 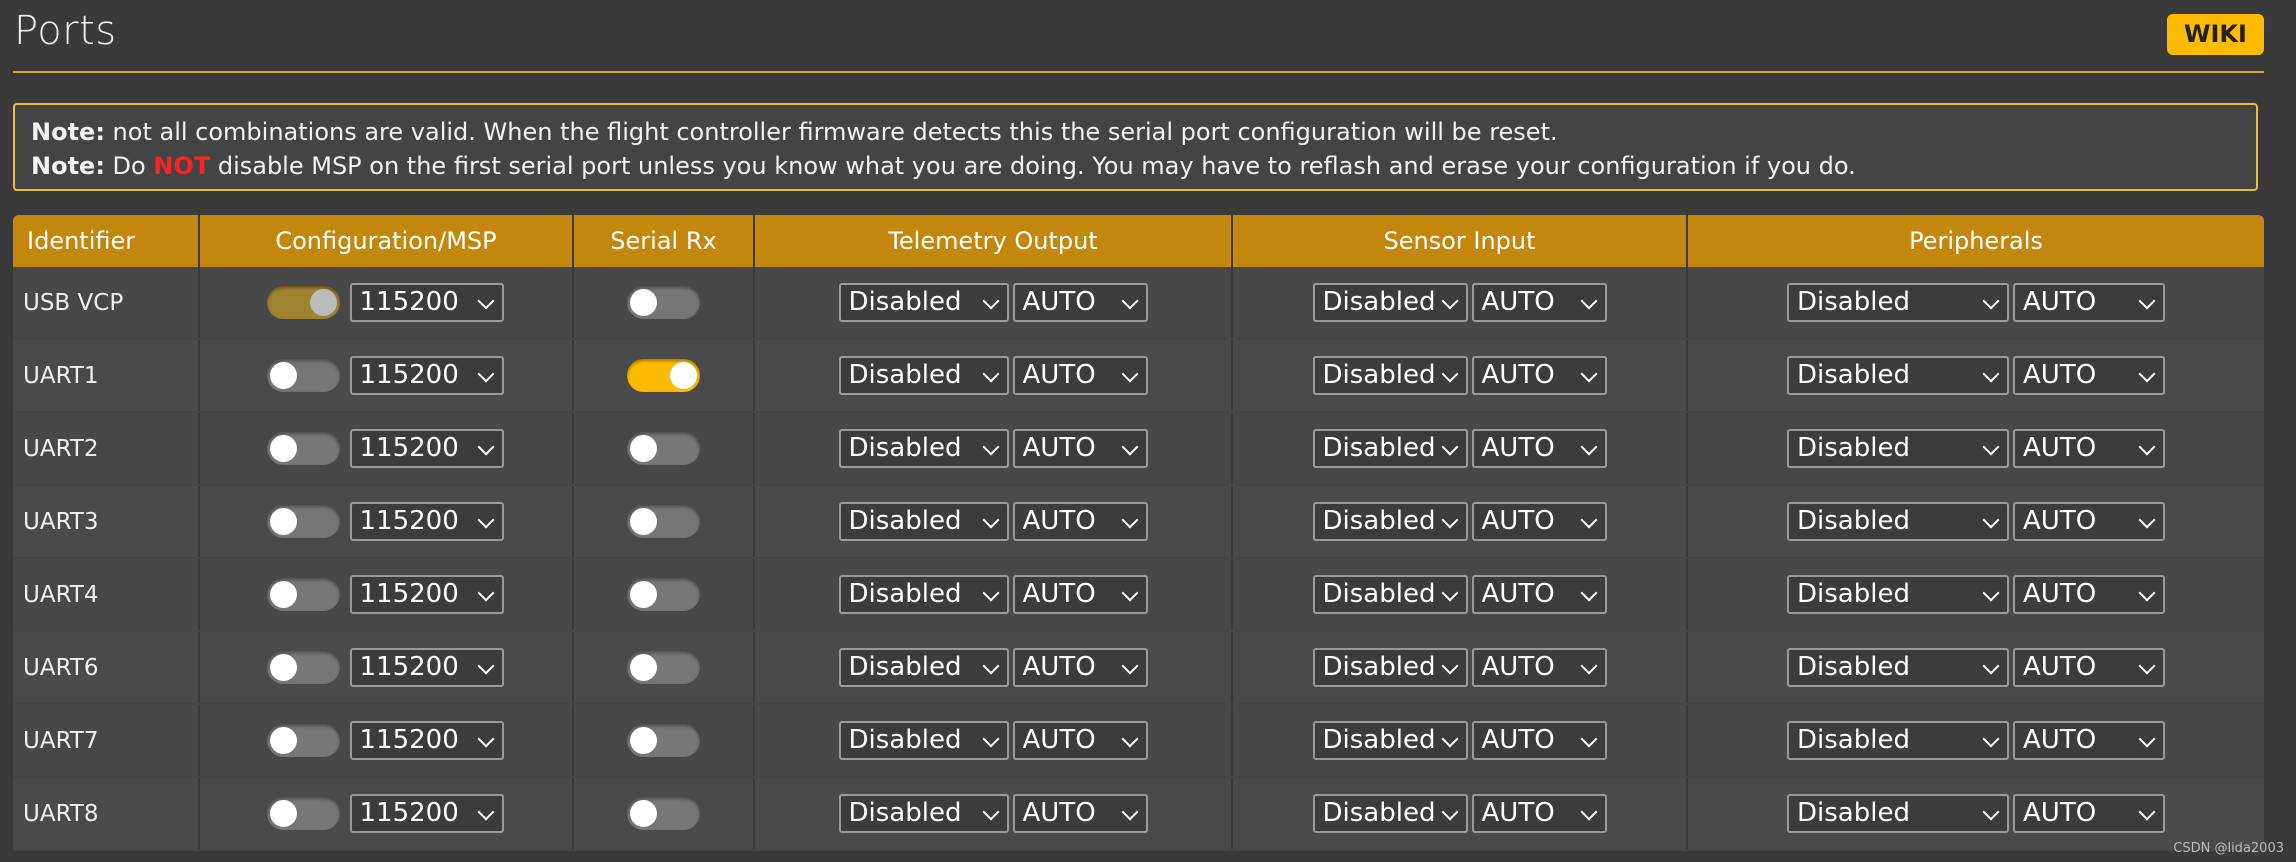 What do you see at coordinates (2060, 813) in the screenshot?
I see `peripheral-baud-select-value: AUTO` at bounding box center [2060, 813].